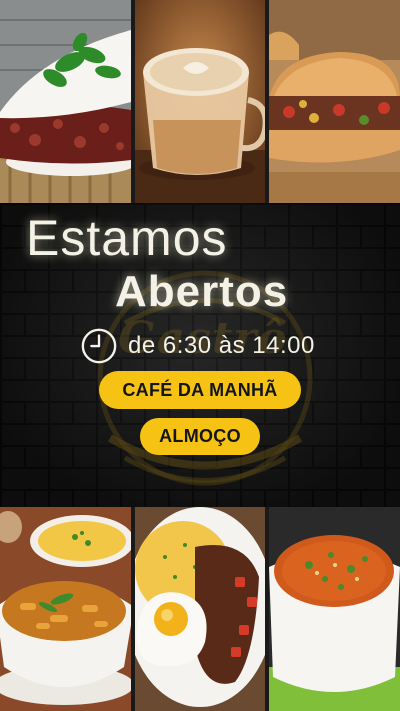  I want to click on headline-line-1: Estamos, so click(127, 238).